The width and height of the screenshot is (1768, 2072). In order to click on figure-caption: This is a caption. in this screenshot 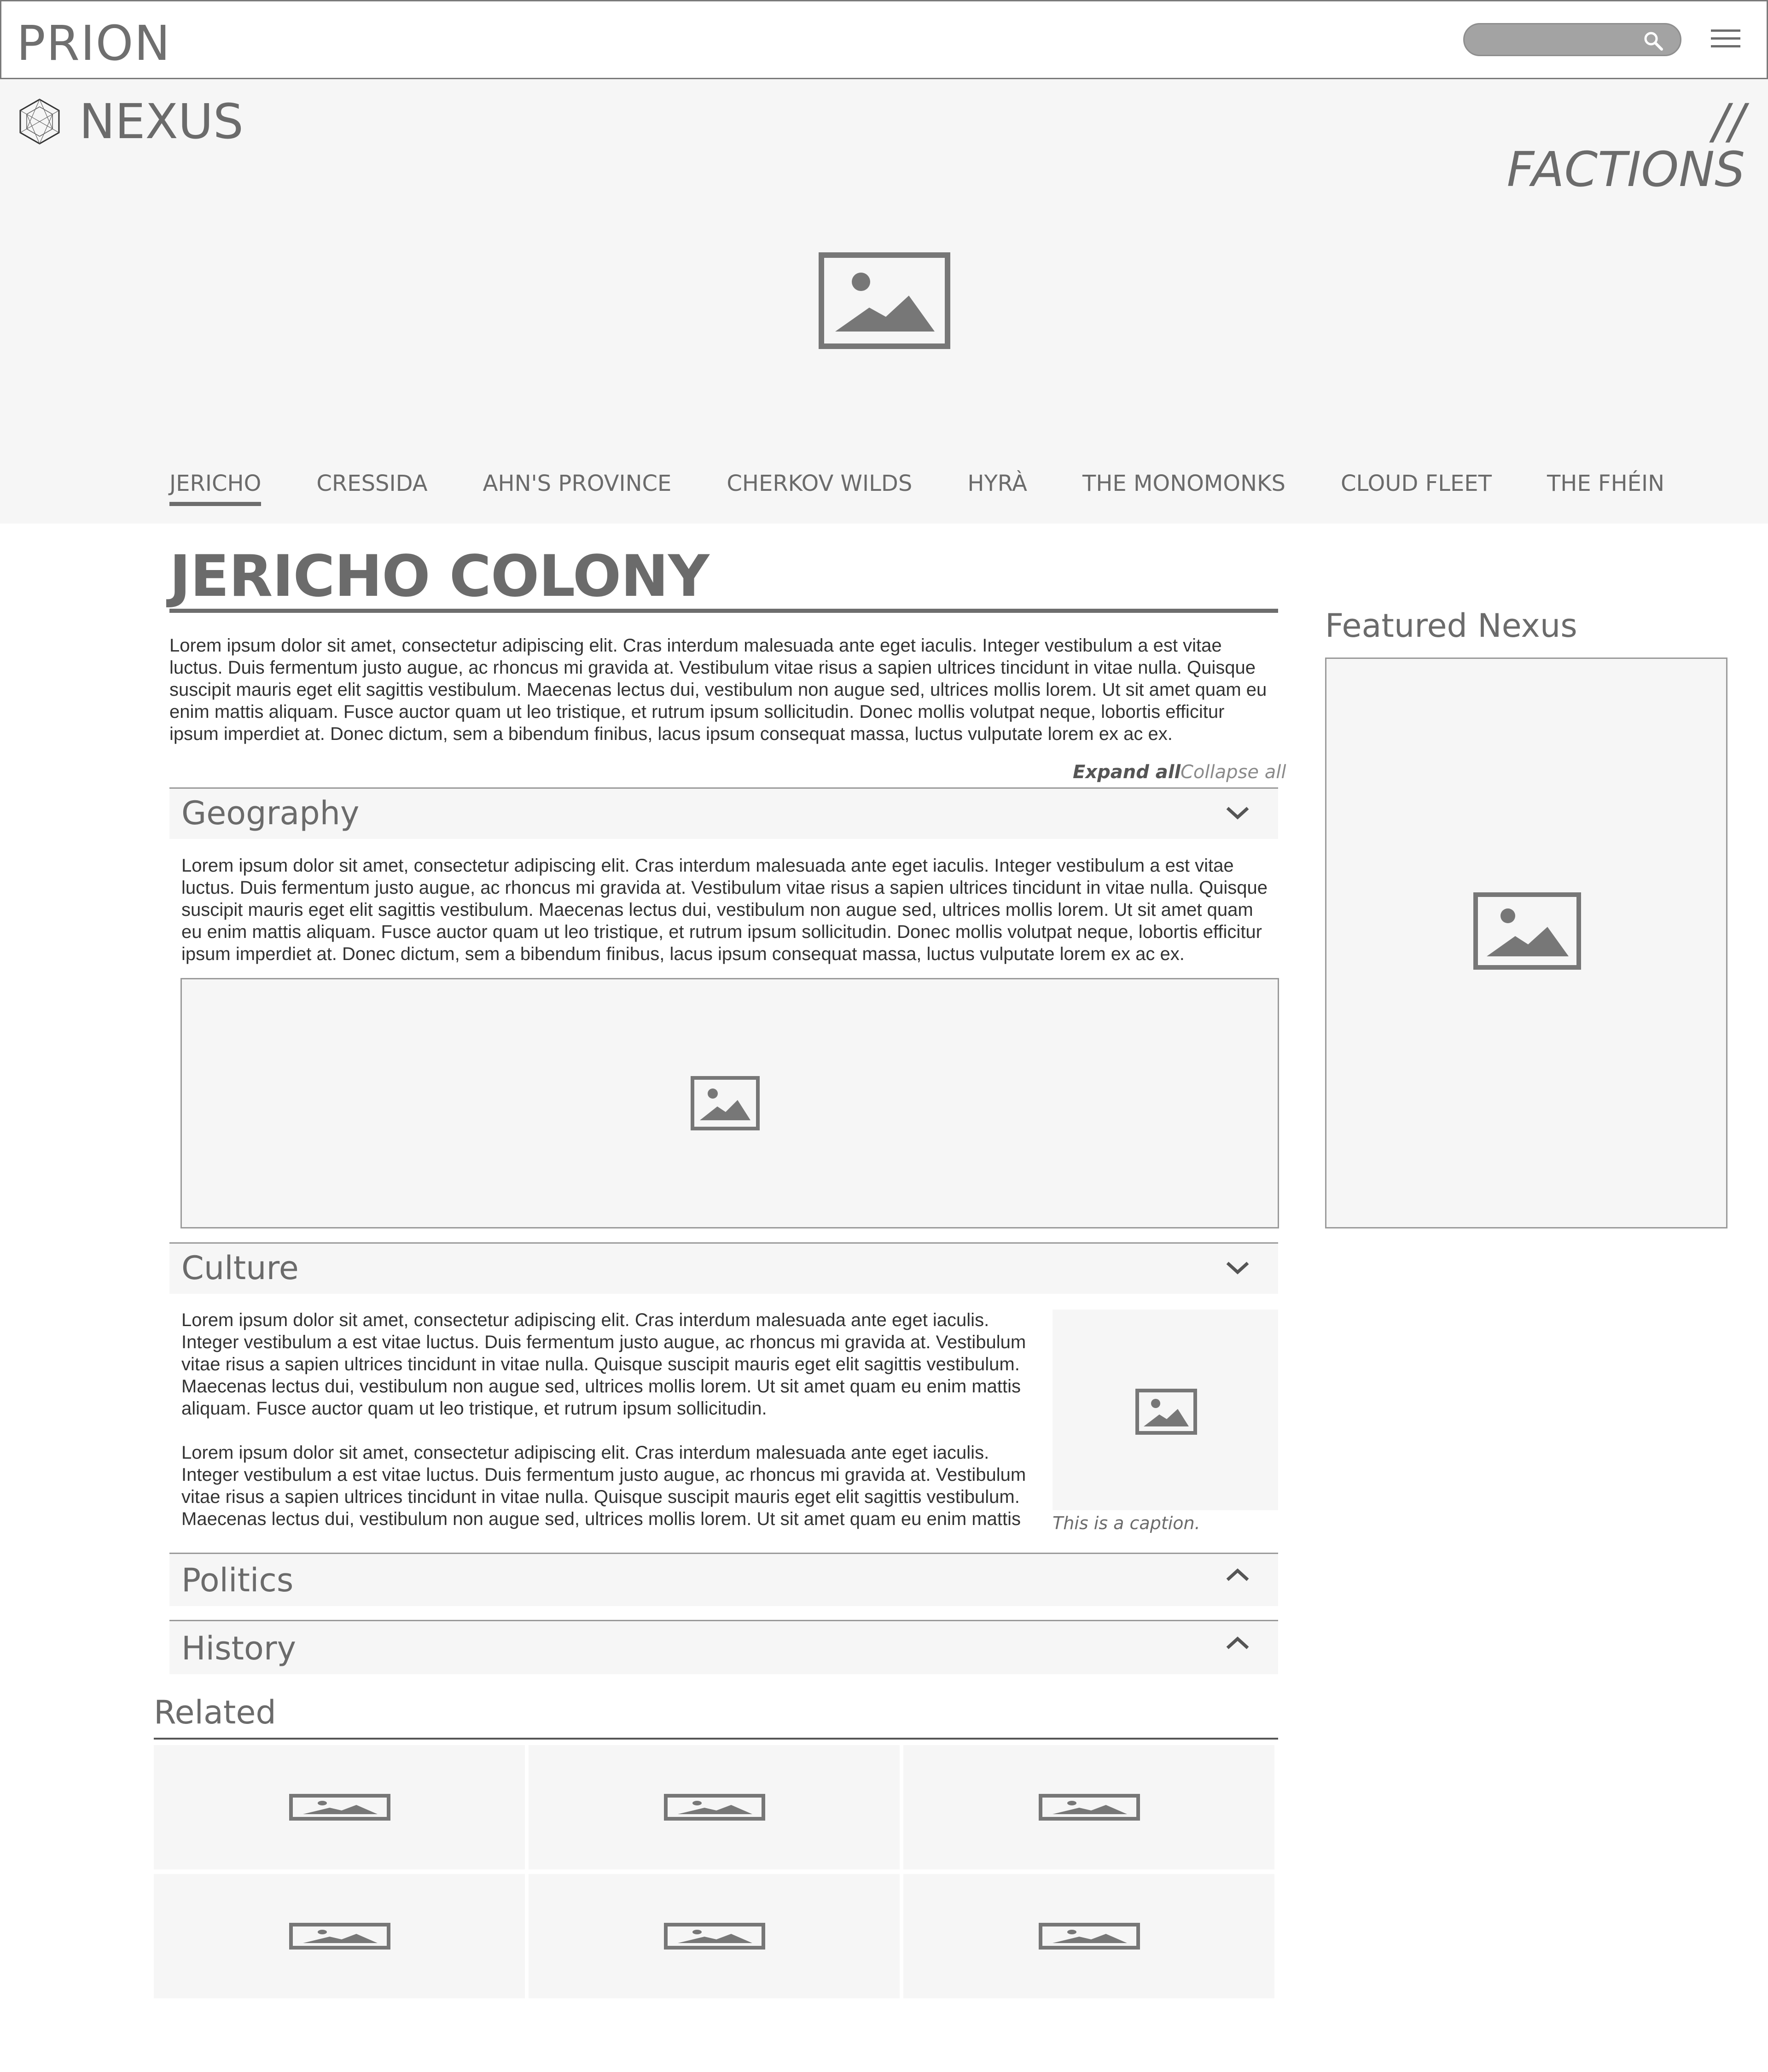, I will do `click(1126, 1523)`.